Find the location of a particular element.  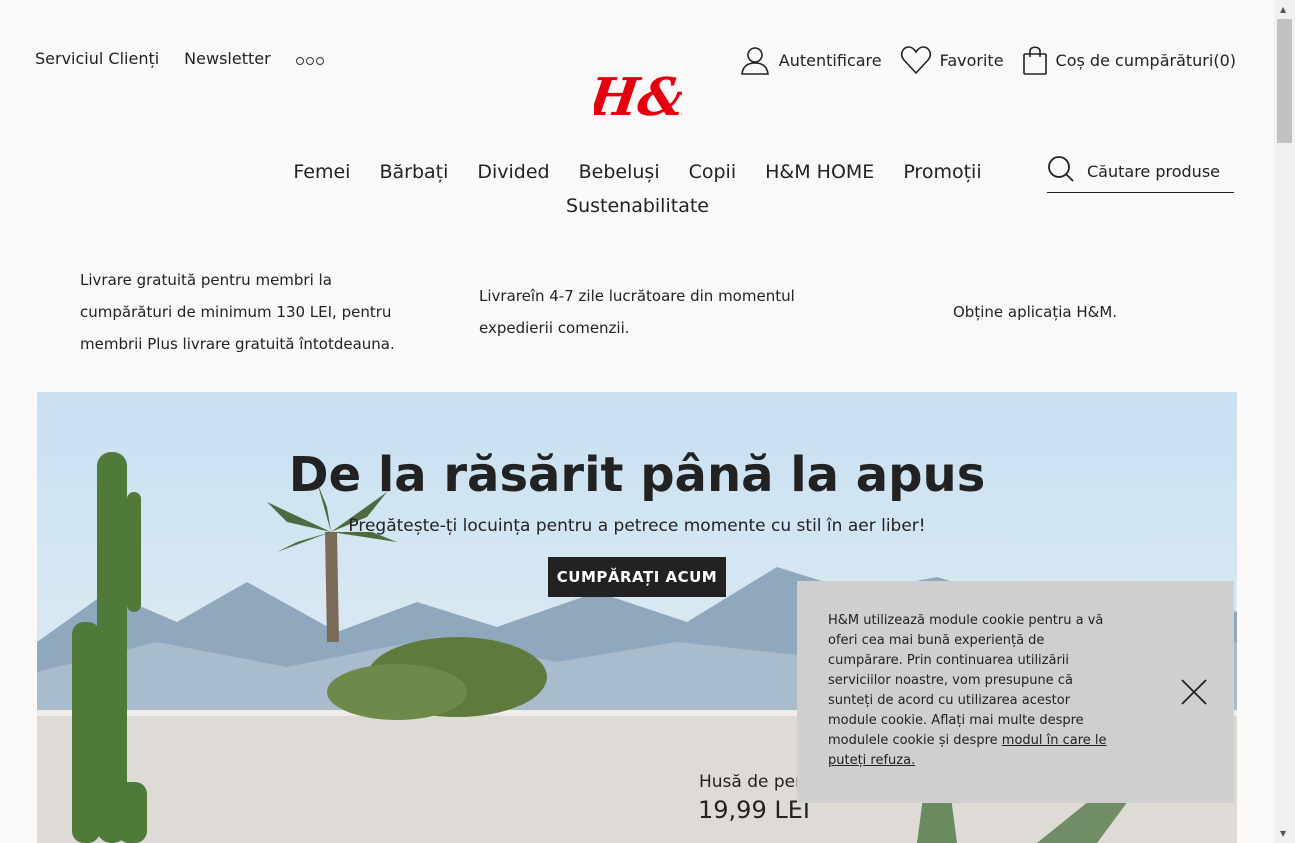

hero-title: De la răsărit până la apus is located at coordinates (637, 475).